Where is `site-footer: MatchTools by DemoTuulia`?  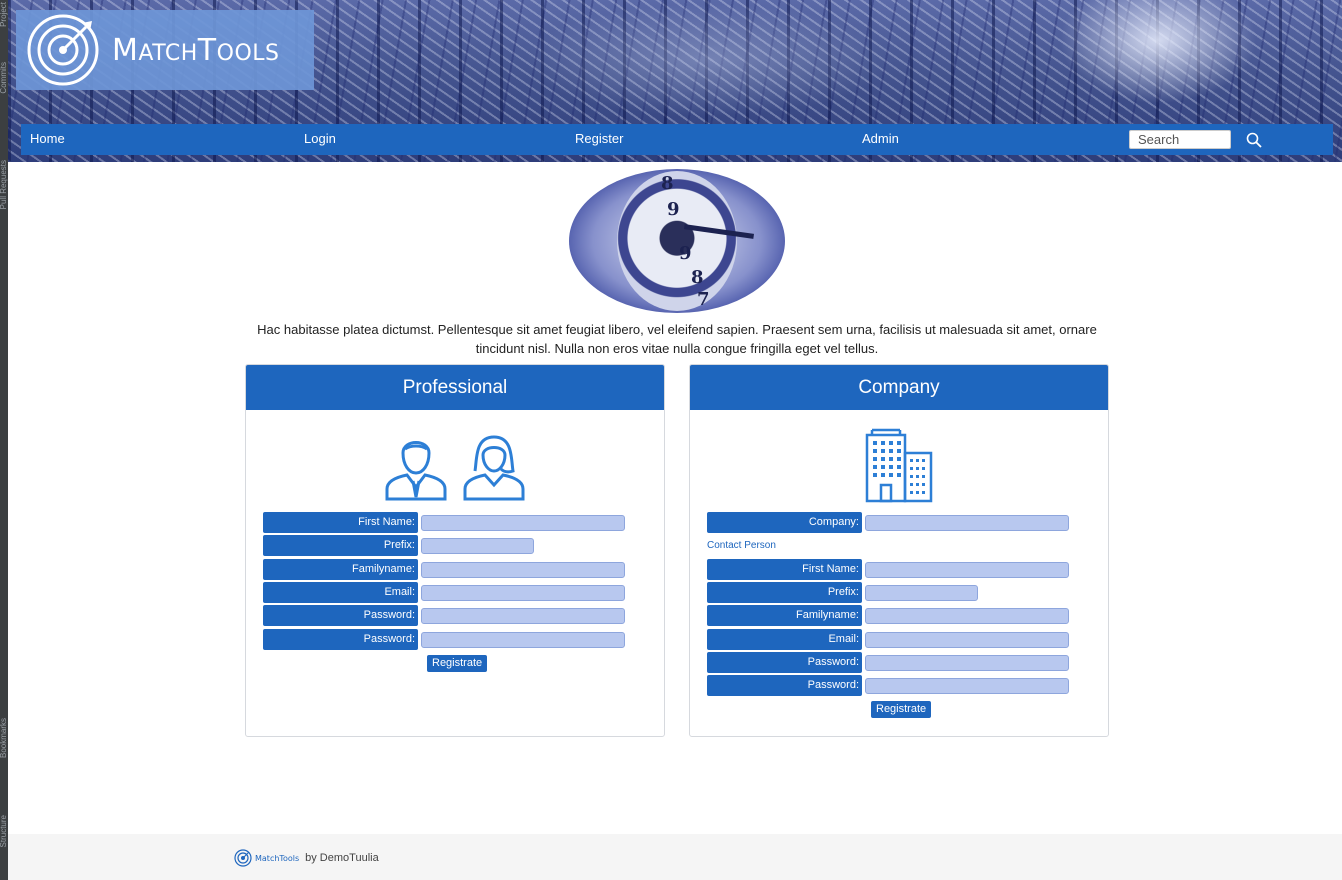 site-footer: MatchTools by DemoTuulia is located at coordinates (675, 857).